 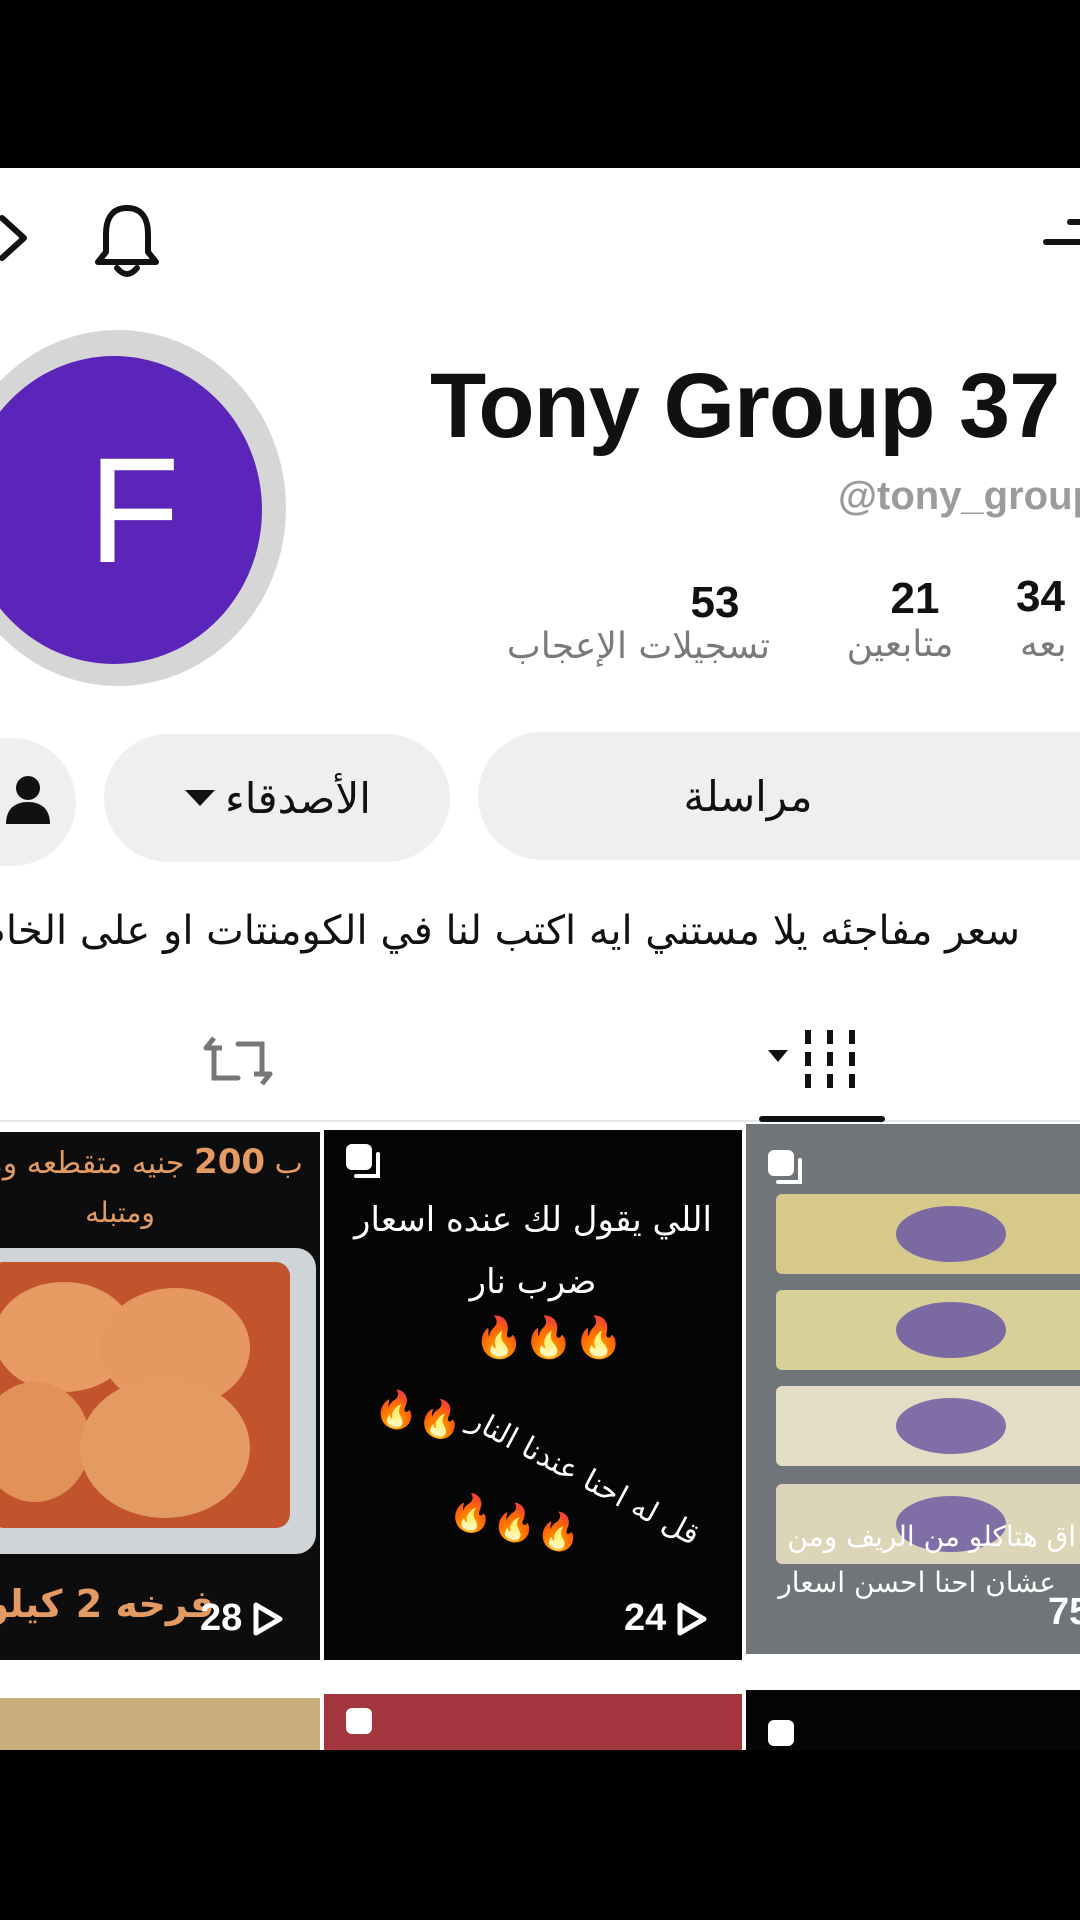 I want to click on menu-icon, so click(x=1060, y=238).